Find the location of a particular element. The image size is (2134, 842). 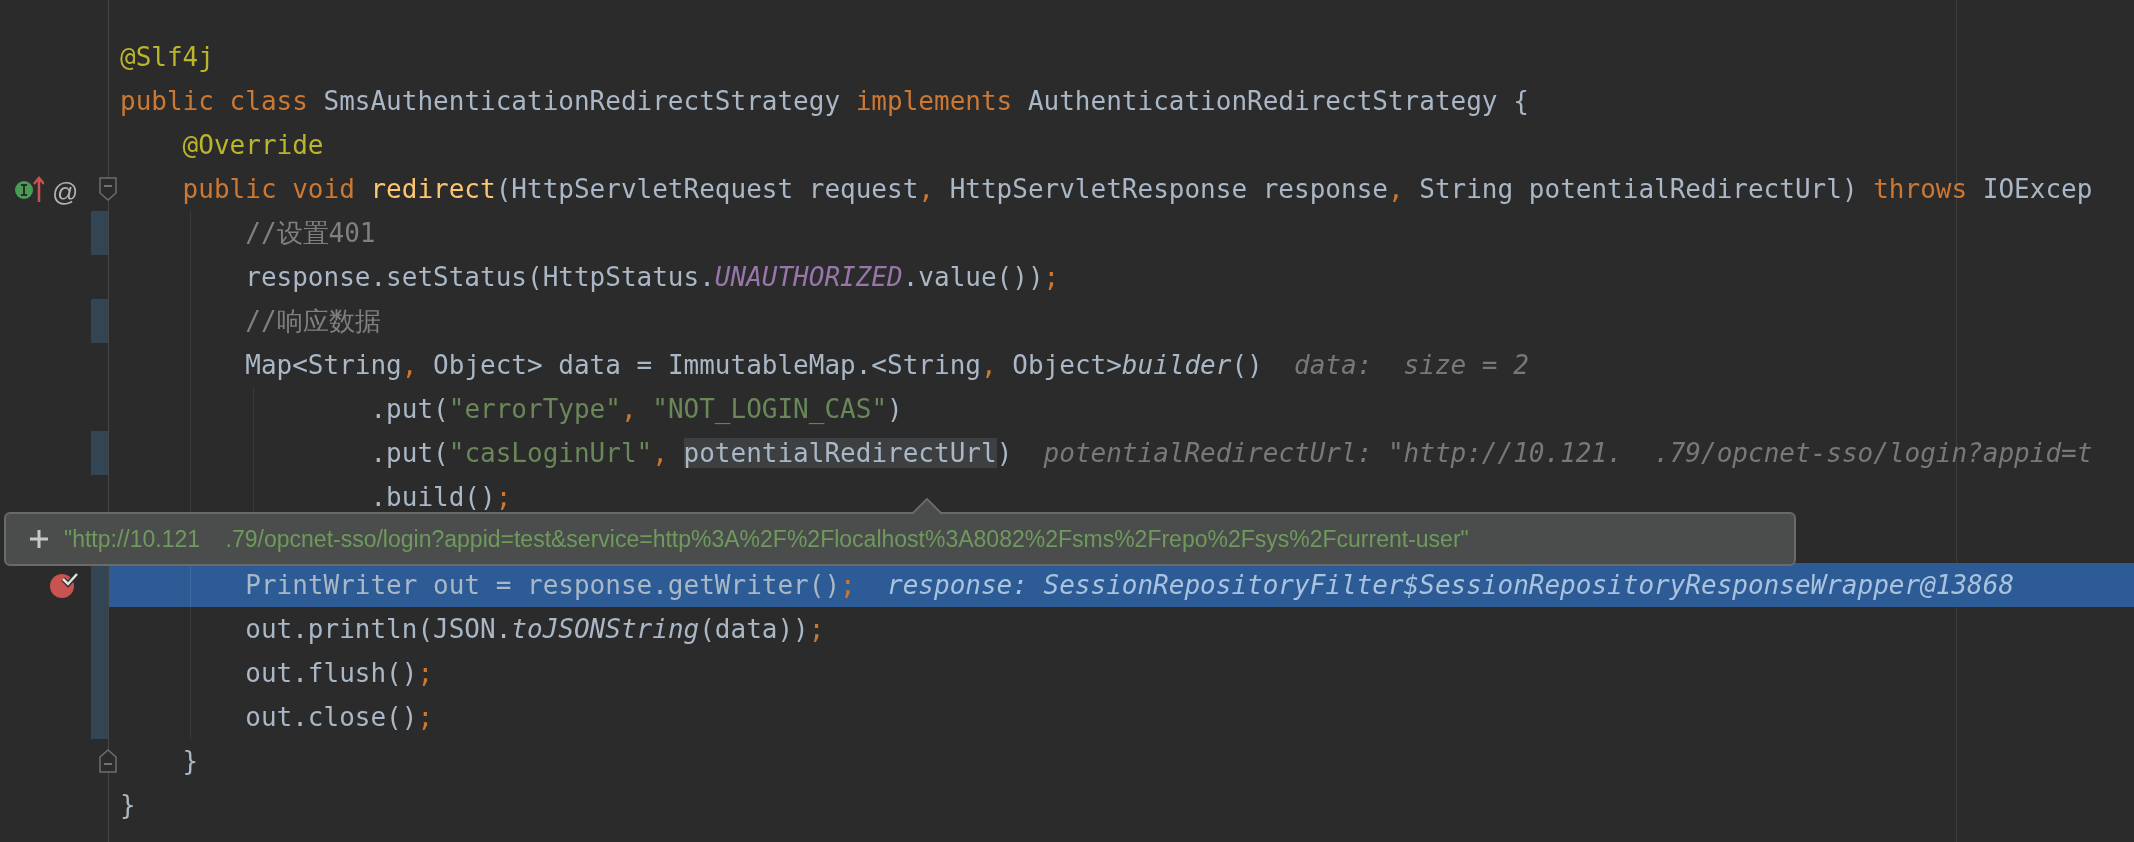

code-line: .put("casLoginUrl", potentialRedirectUrl) is located at coordinates (691, 453).